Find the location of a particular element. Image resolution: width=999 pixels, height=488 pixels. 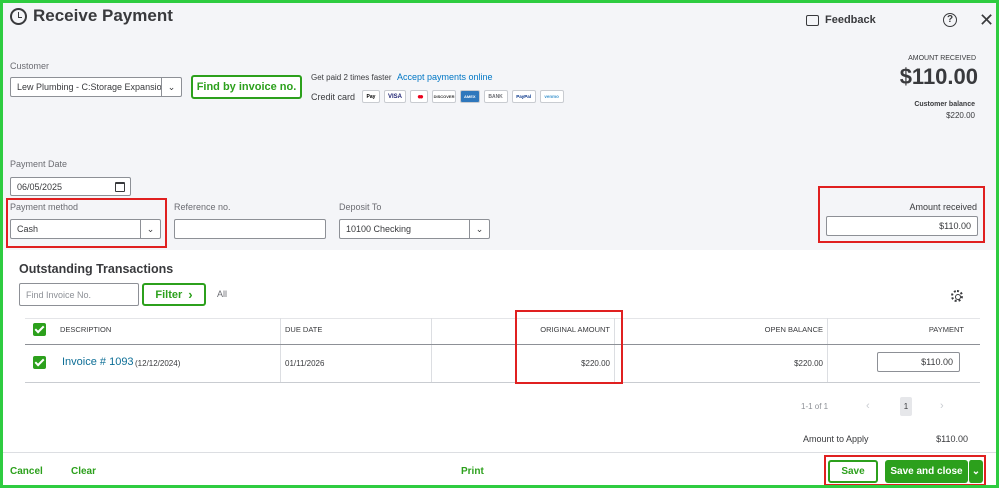

select-all-checkbox is located at coordinates (39, 329).